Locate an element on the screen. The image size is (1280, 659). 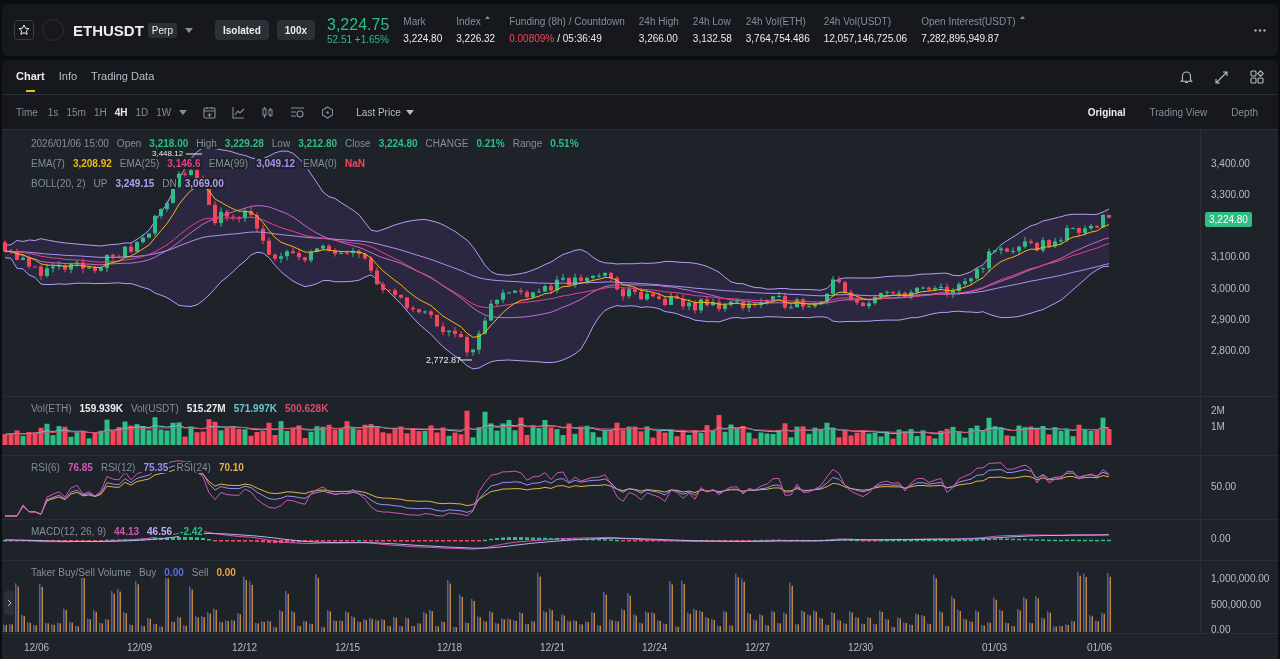
interval-button: 1H is located at coordinates (100, 112).